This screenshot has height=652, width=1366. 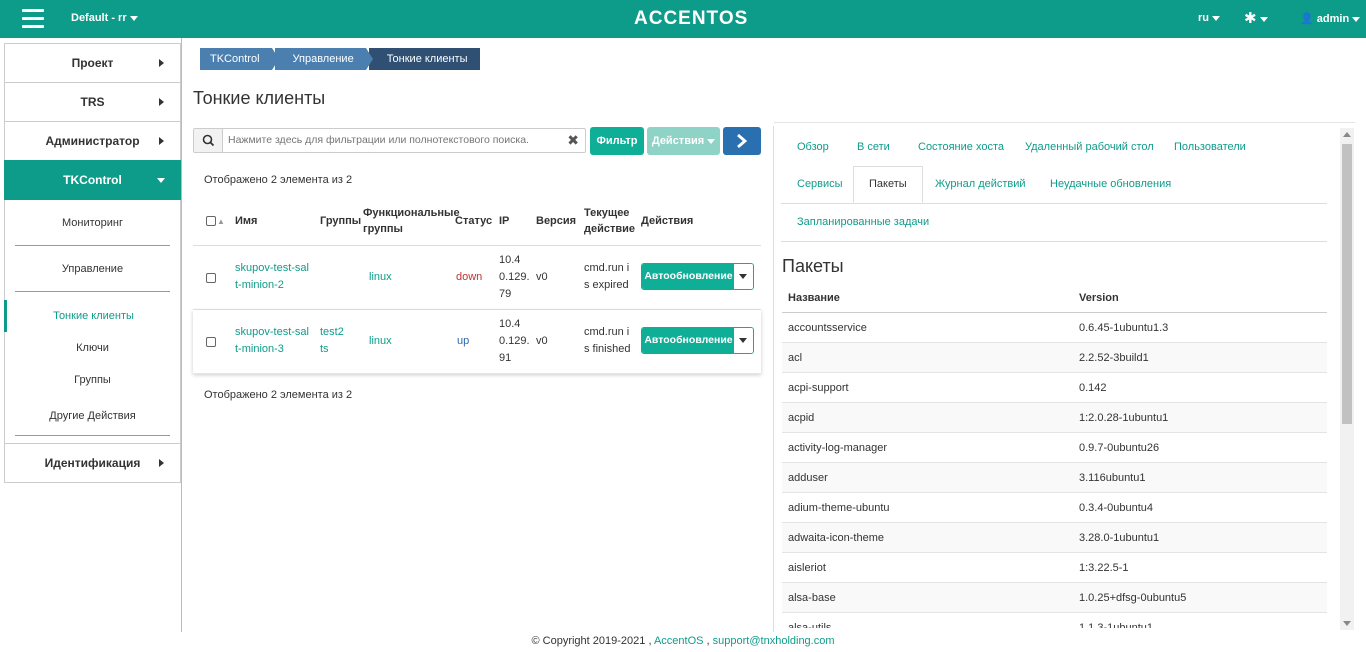 I want to click on package-version: 0.142, so click(x=1093, y=388).